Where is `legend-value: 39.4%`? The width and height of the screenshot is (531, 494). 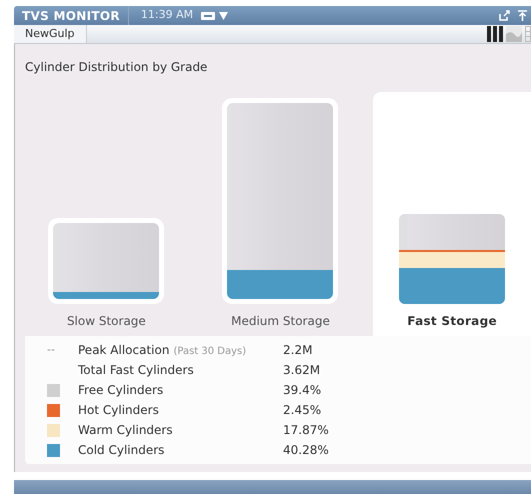
legend-value: 39.4% is located at coordinates (302, 391).